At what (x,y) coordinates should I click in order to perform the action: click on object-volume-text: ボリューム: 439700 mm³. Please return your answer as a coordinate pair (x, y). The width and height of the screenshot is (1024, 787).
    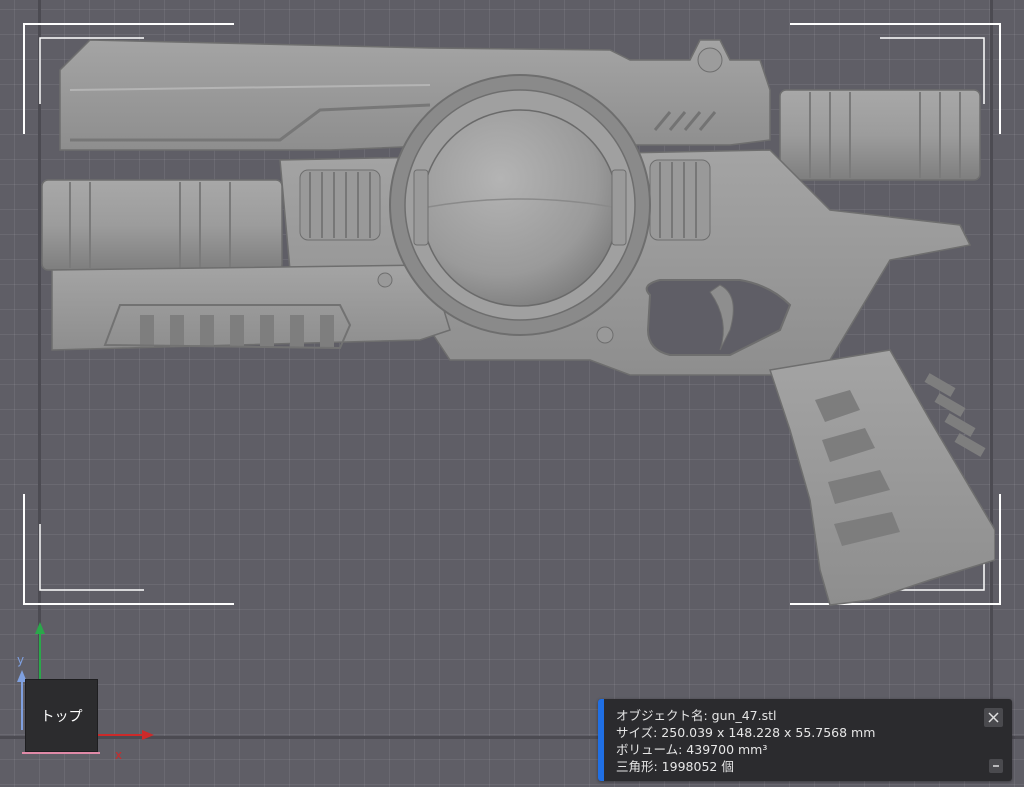
    Looking at the image, I should click on (692, 749).